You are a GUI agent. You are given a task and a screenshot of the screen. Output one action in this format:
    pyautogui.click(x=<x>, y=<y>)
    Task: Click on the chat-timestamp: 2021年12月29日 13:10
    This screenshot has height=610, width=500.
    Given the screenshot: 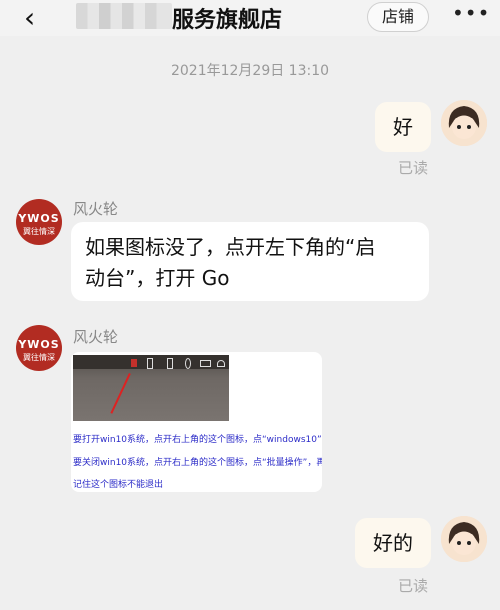 What is the action you would take?
    pyautogui.click(x=250, y=71)
    